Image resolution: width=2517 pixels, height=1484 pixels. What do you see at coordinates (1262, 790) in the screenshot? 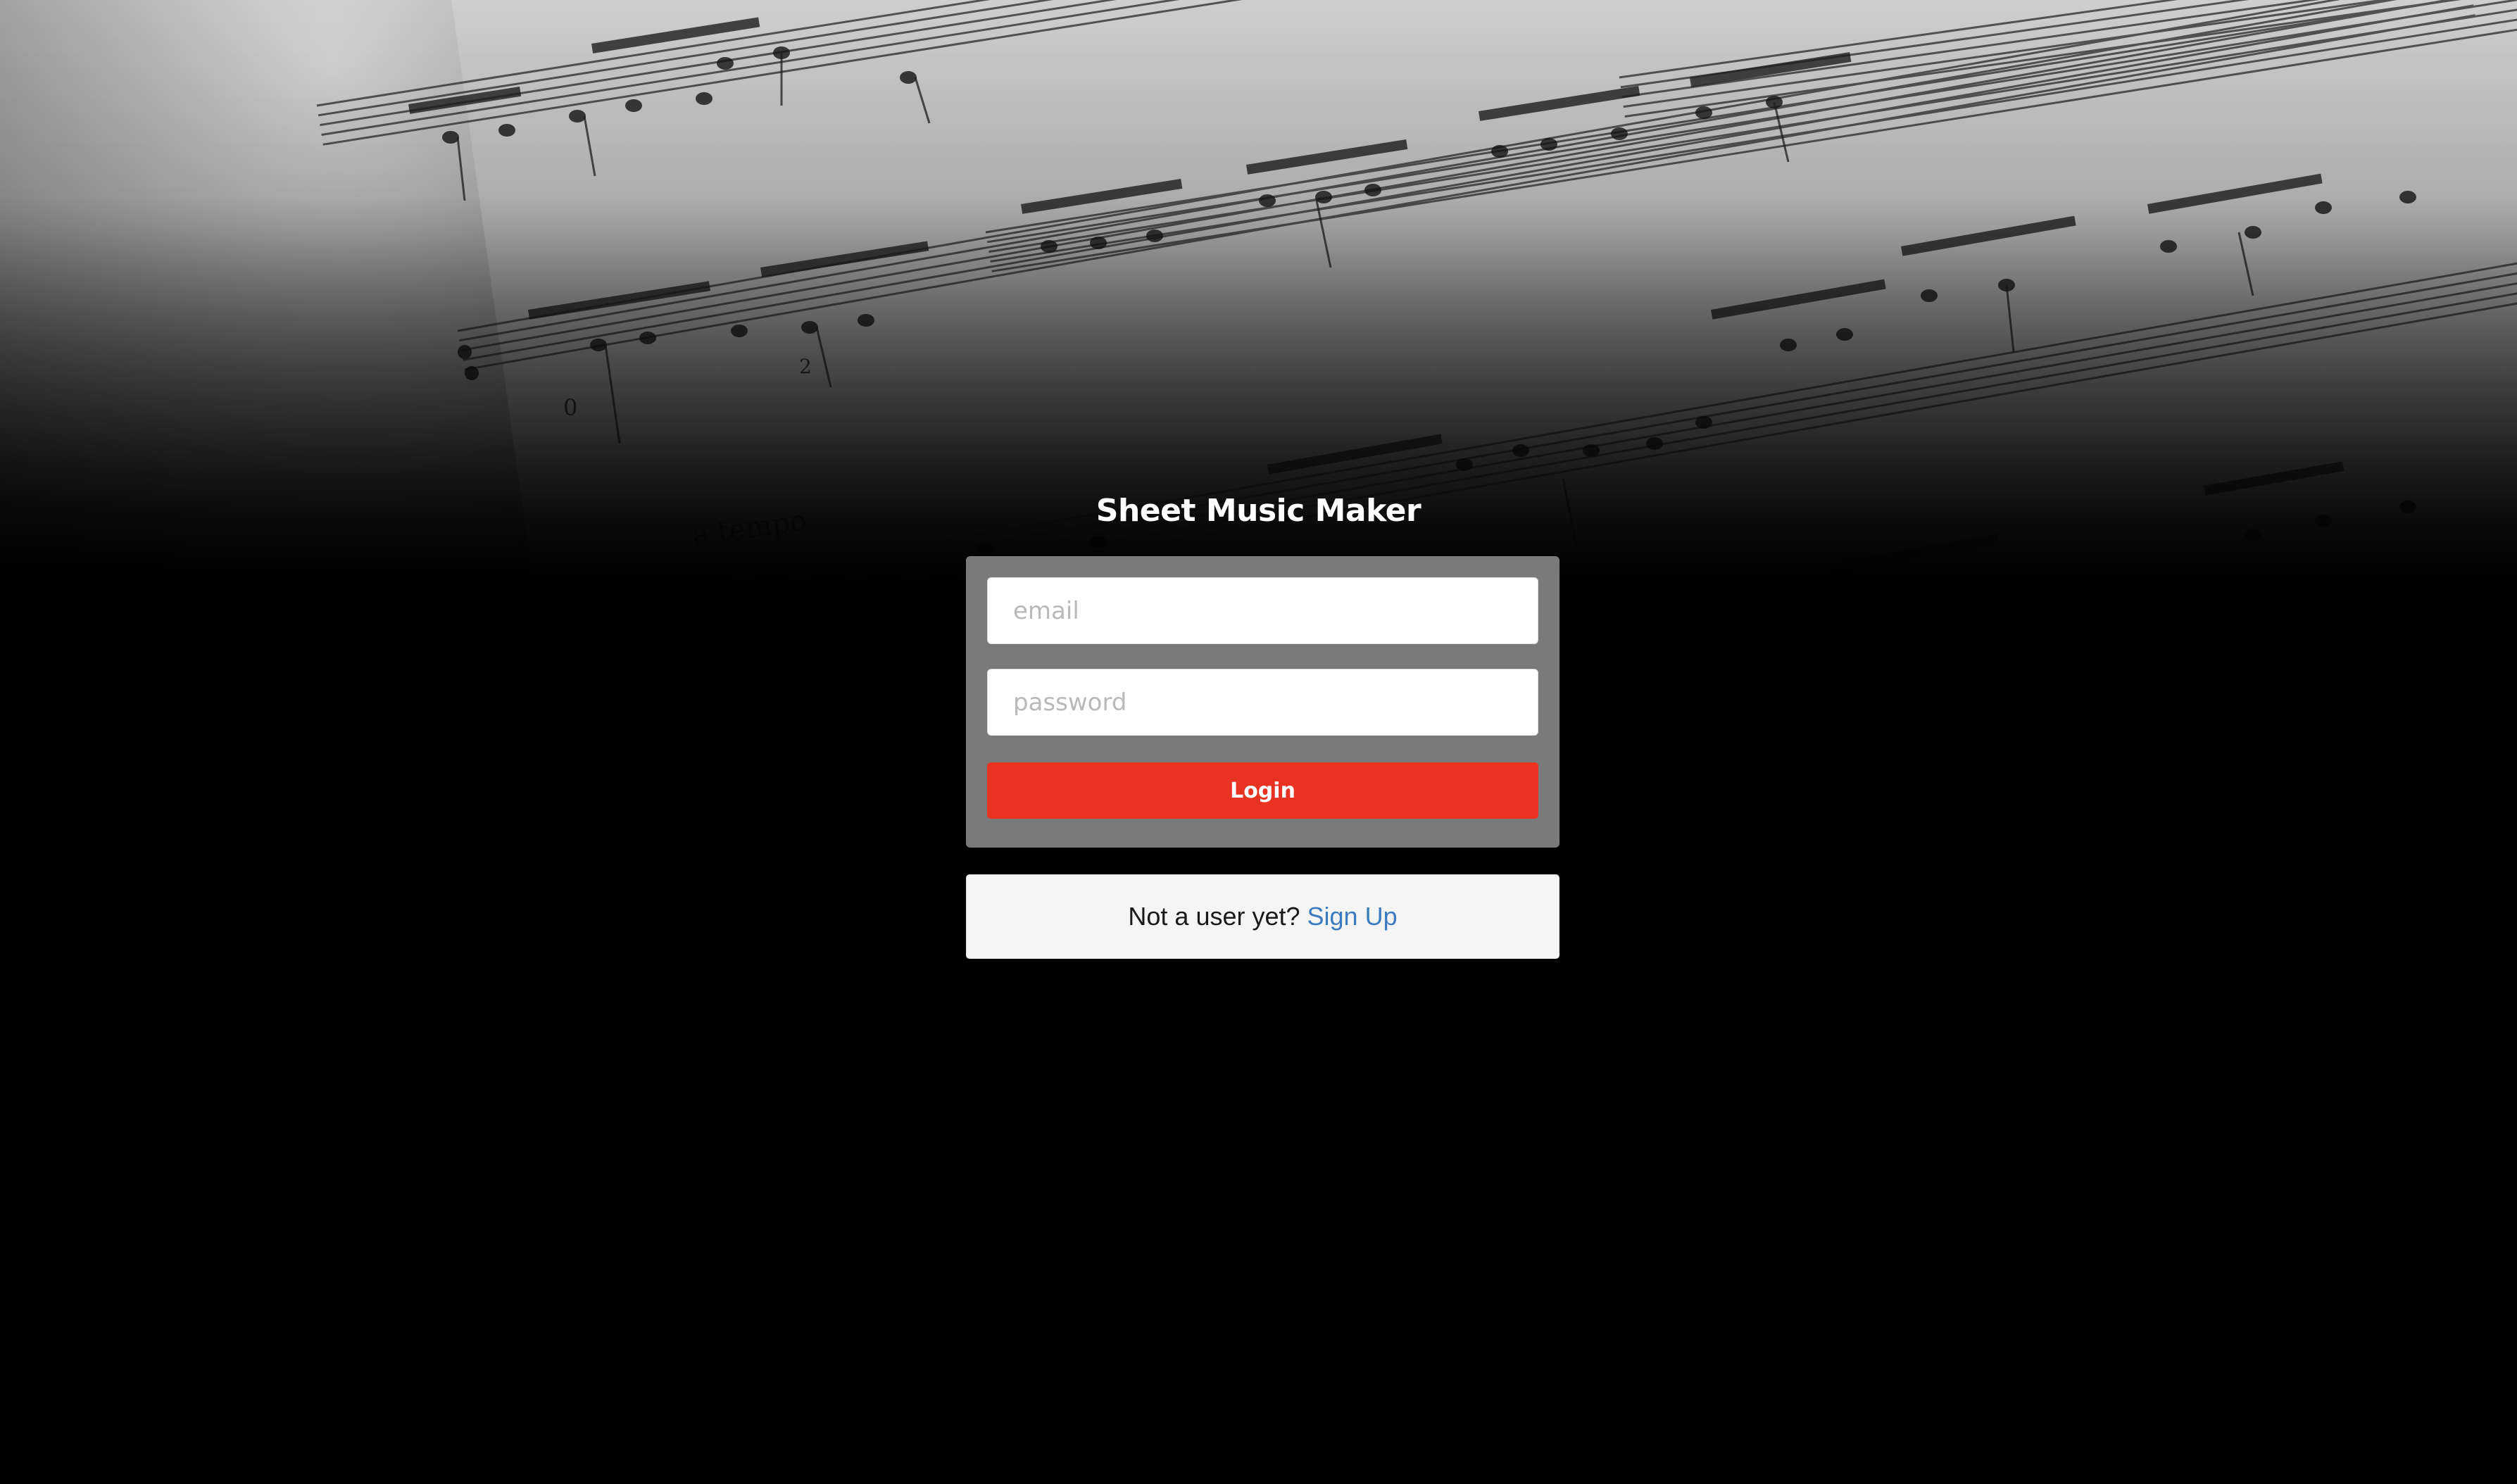
I see `login-button: Login` at bounding box center [1262, 790].